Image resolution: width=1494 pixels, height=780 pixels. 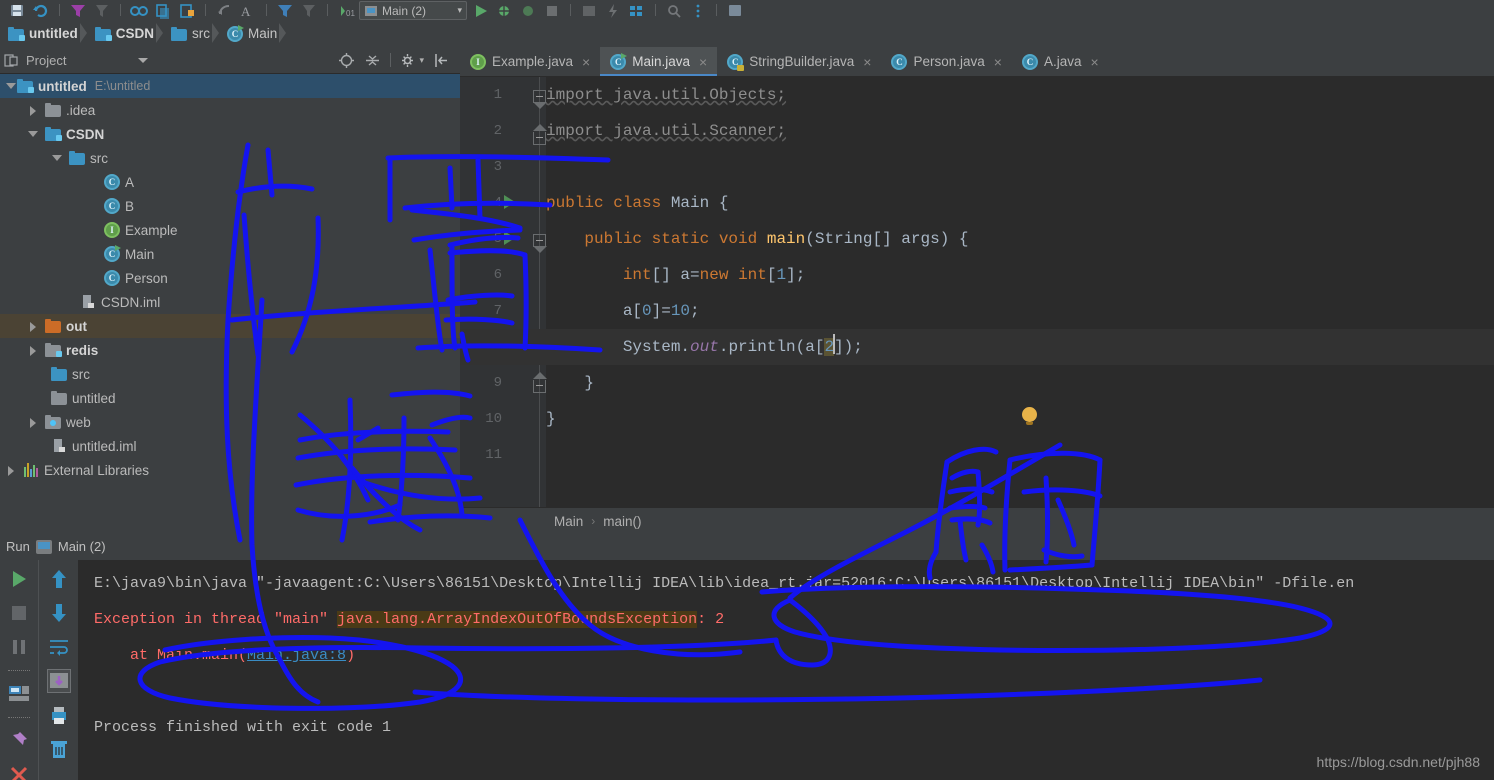 What do you see at coordinates (163, 11) in the screenshot?
I see `copy-icon` at bounding box center [163, 11].